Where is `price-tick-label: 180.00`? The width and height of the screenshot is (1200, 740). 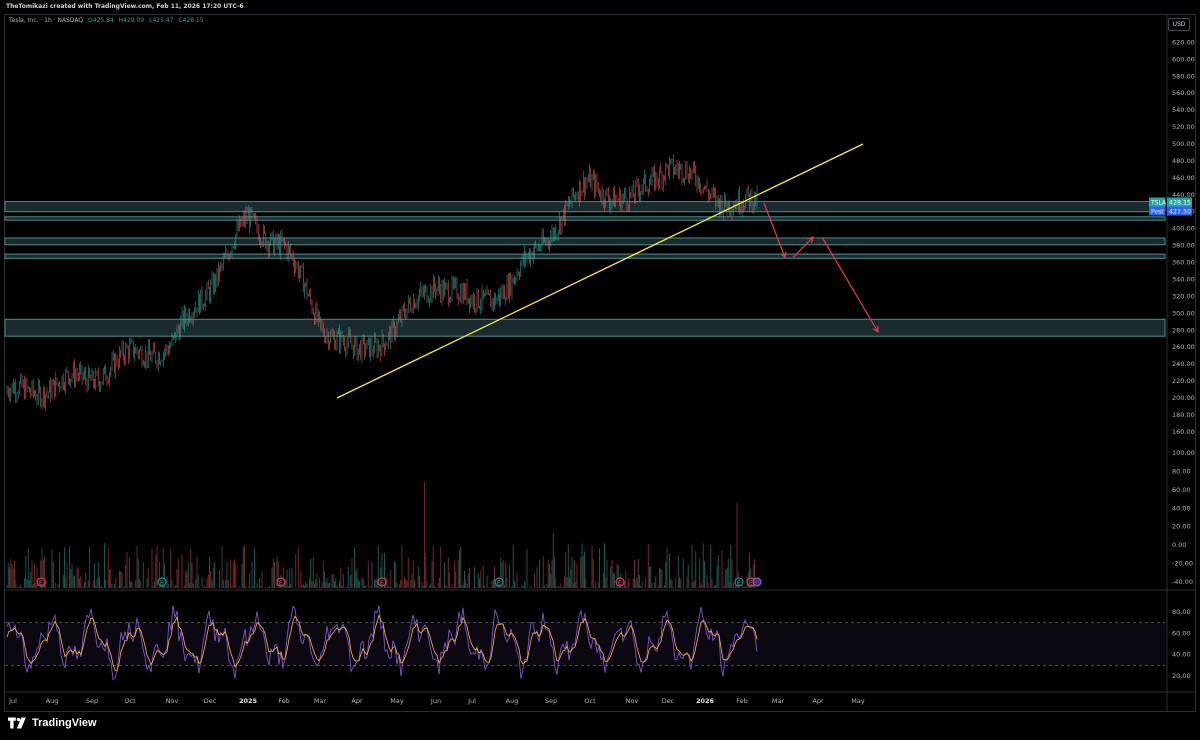 price-tick-label: 180.00 is located at coordinates (1183, 415).